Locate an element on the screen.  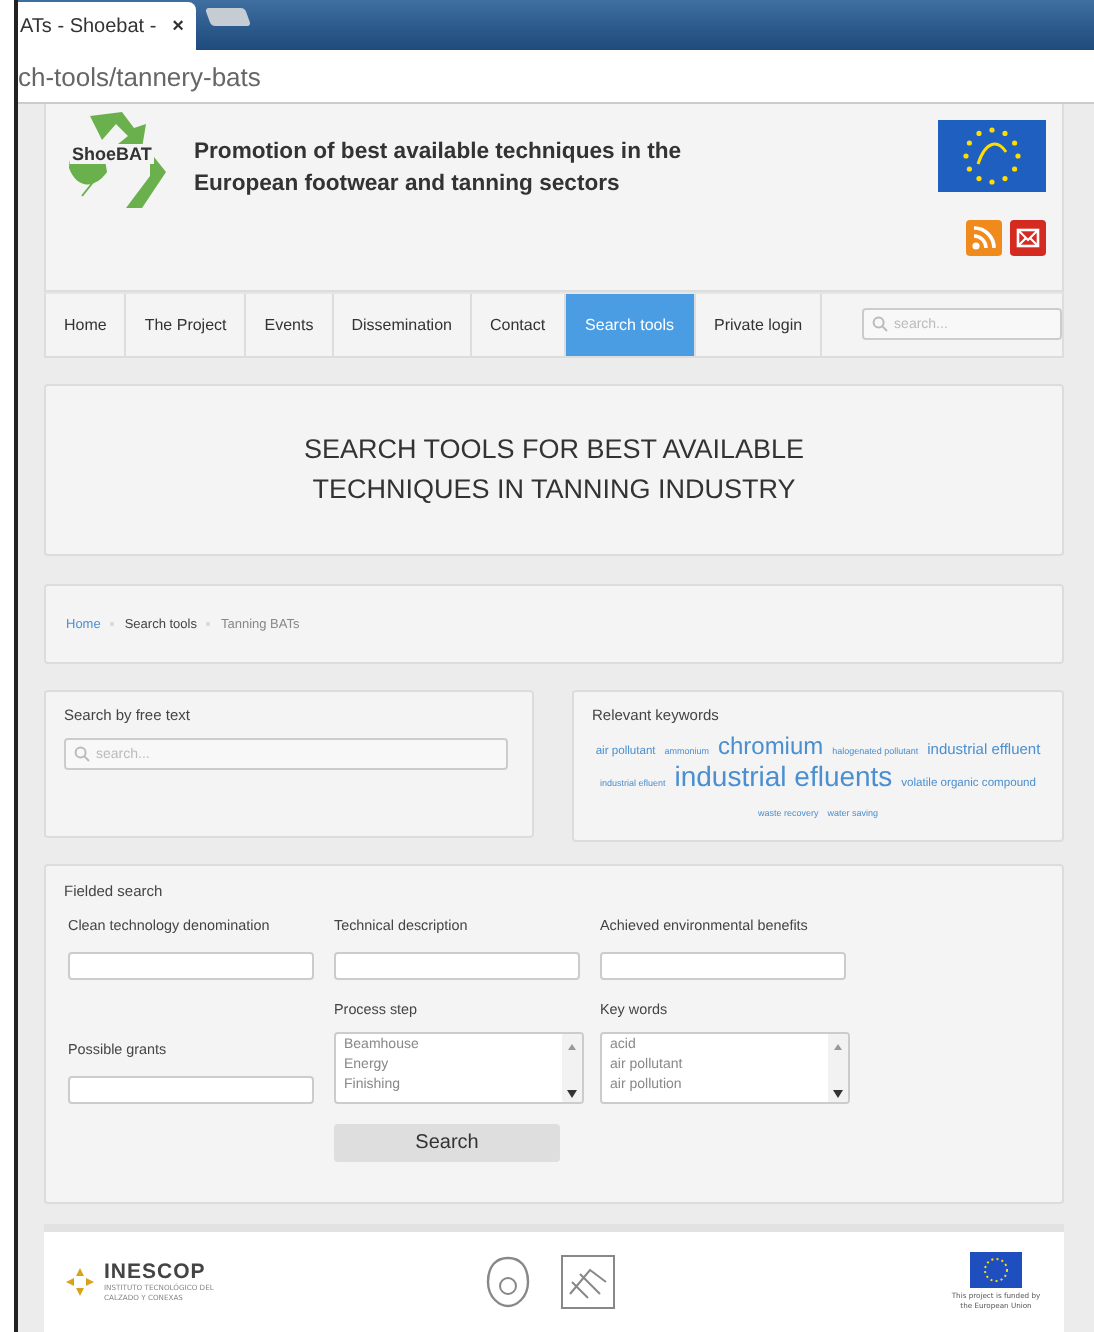
site-title: Promotion of best available techniques in the European footwear and tanning sectors is located at coordinates (439, 169).